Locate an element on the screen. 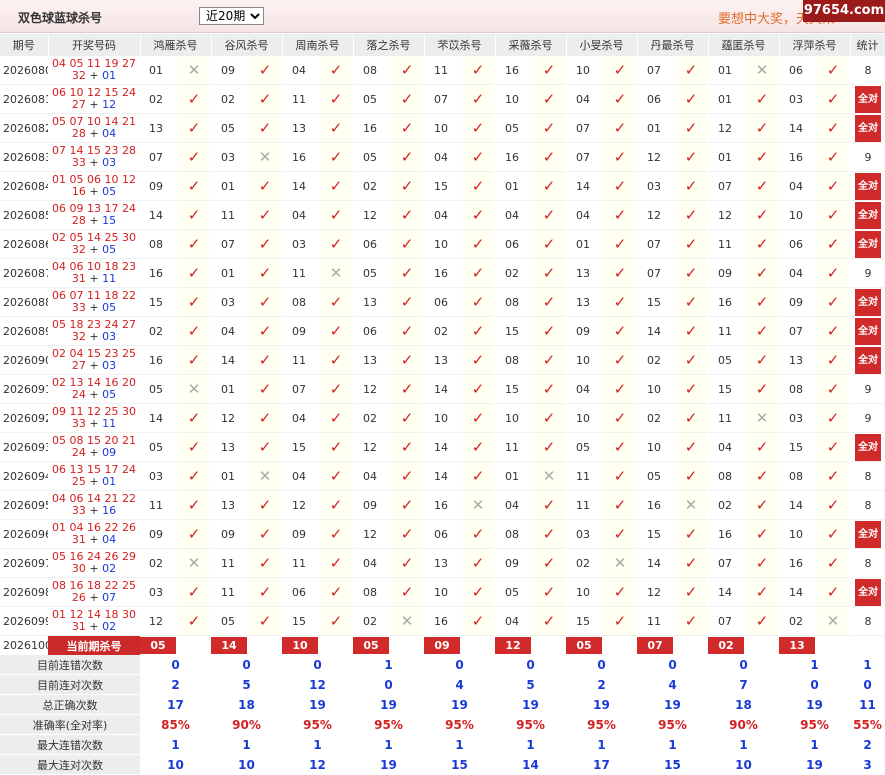  issue-number: 2026080 is located at coordinates (24, 70).